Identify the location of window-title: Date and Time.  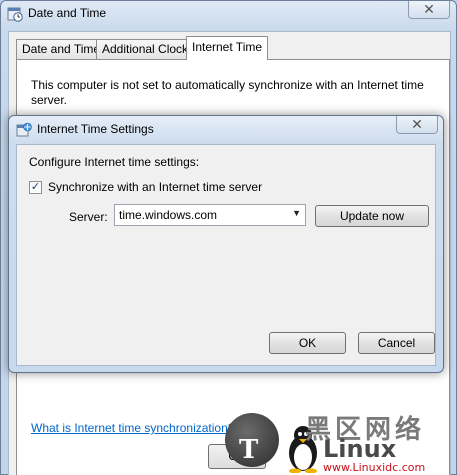
(67, 13).